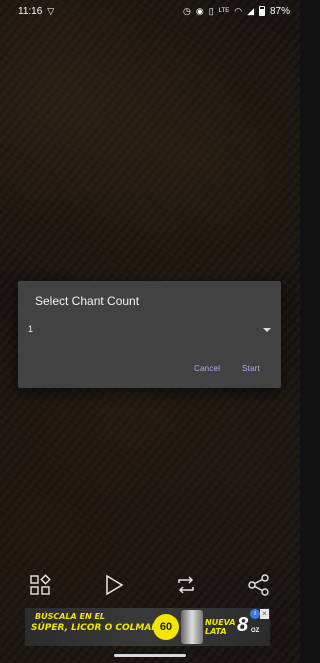 Image resolution: width=320 pixels, height=663 pixels. Describe the element at coordinates (250, 10) in the screenshot. I see `signal-icon: ◢` at that location.